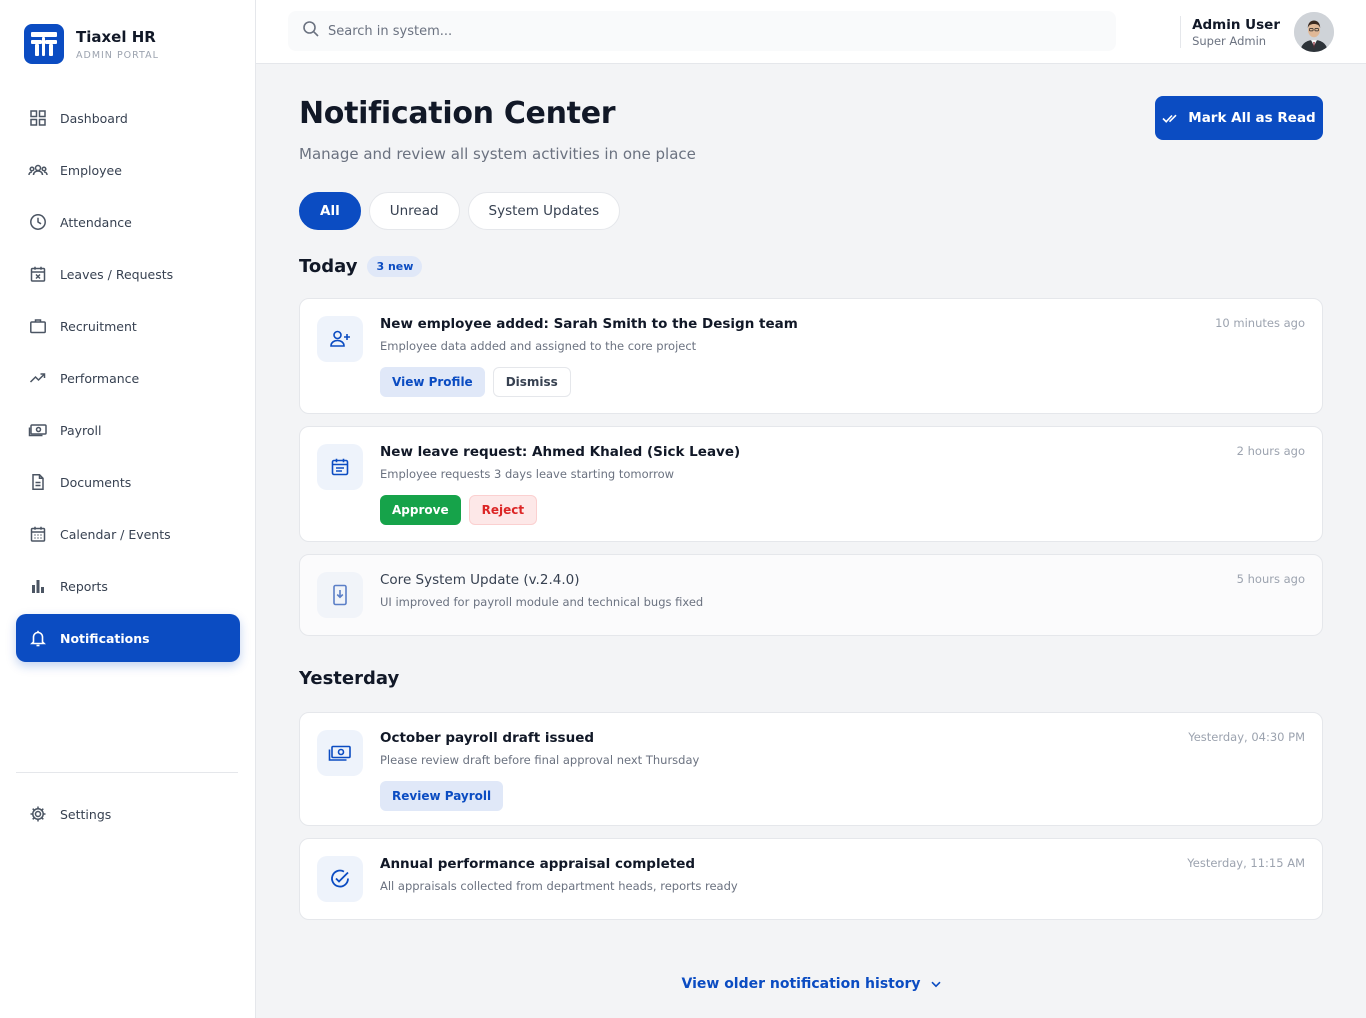  What do you see at coordinates (480, 580) in the screenshot?
I see `notification-title: Core System Update (v.2.4.0)` at bounding box center [480, 580].